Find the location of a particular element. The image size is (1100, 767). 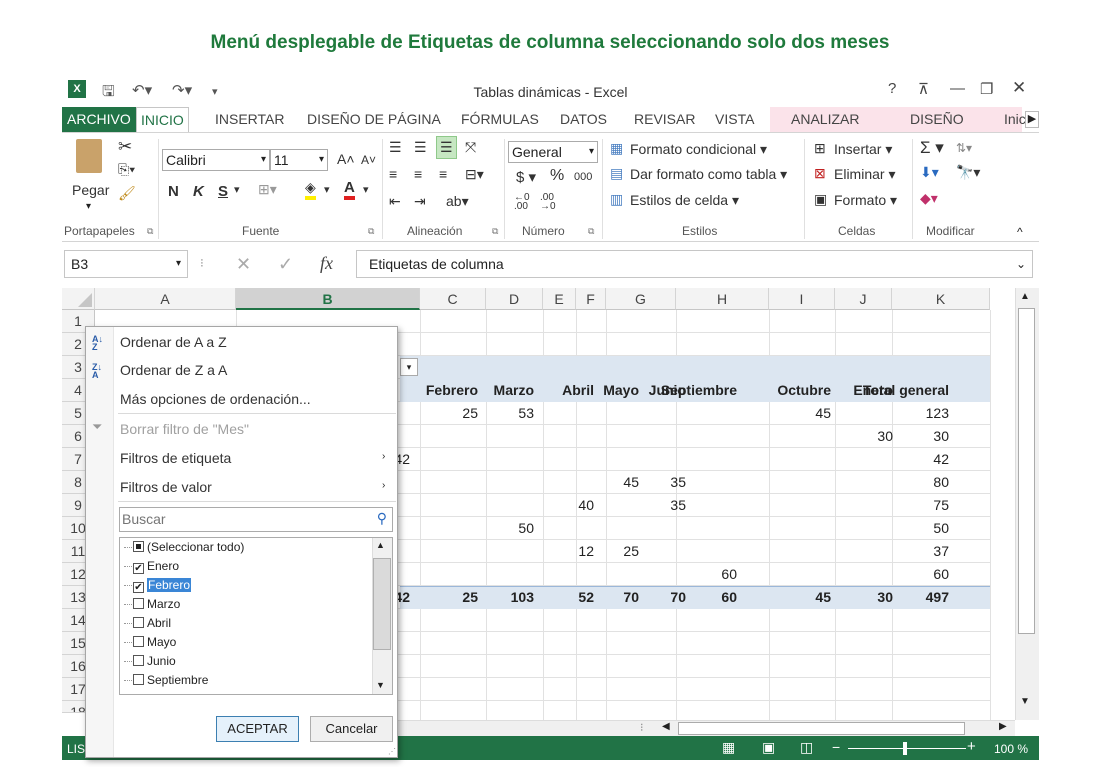

tab-revisar: REVISAR is located at coordinates (664, 119).